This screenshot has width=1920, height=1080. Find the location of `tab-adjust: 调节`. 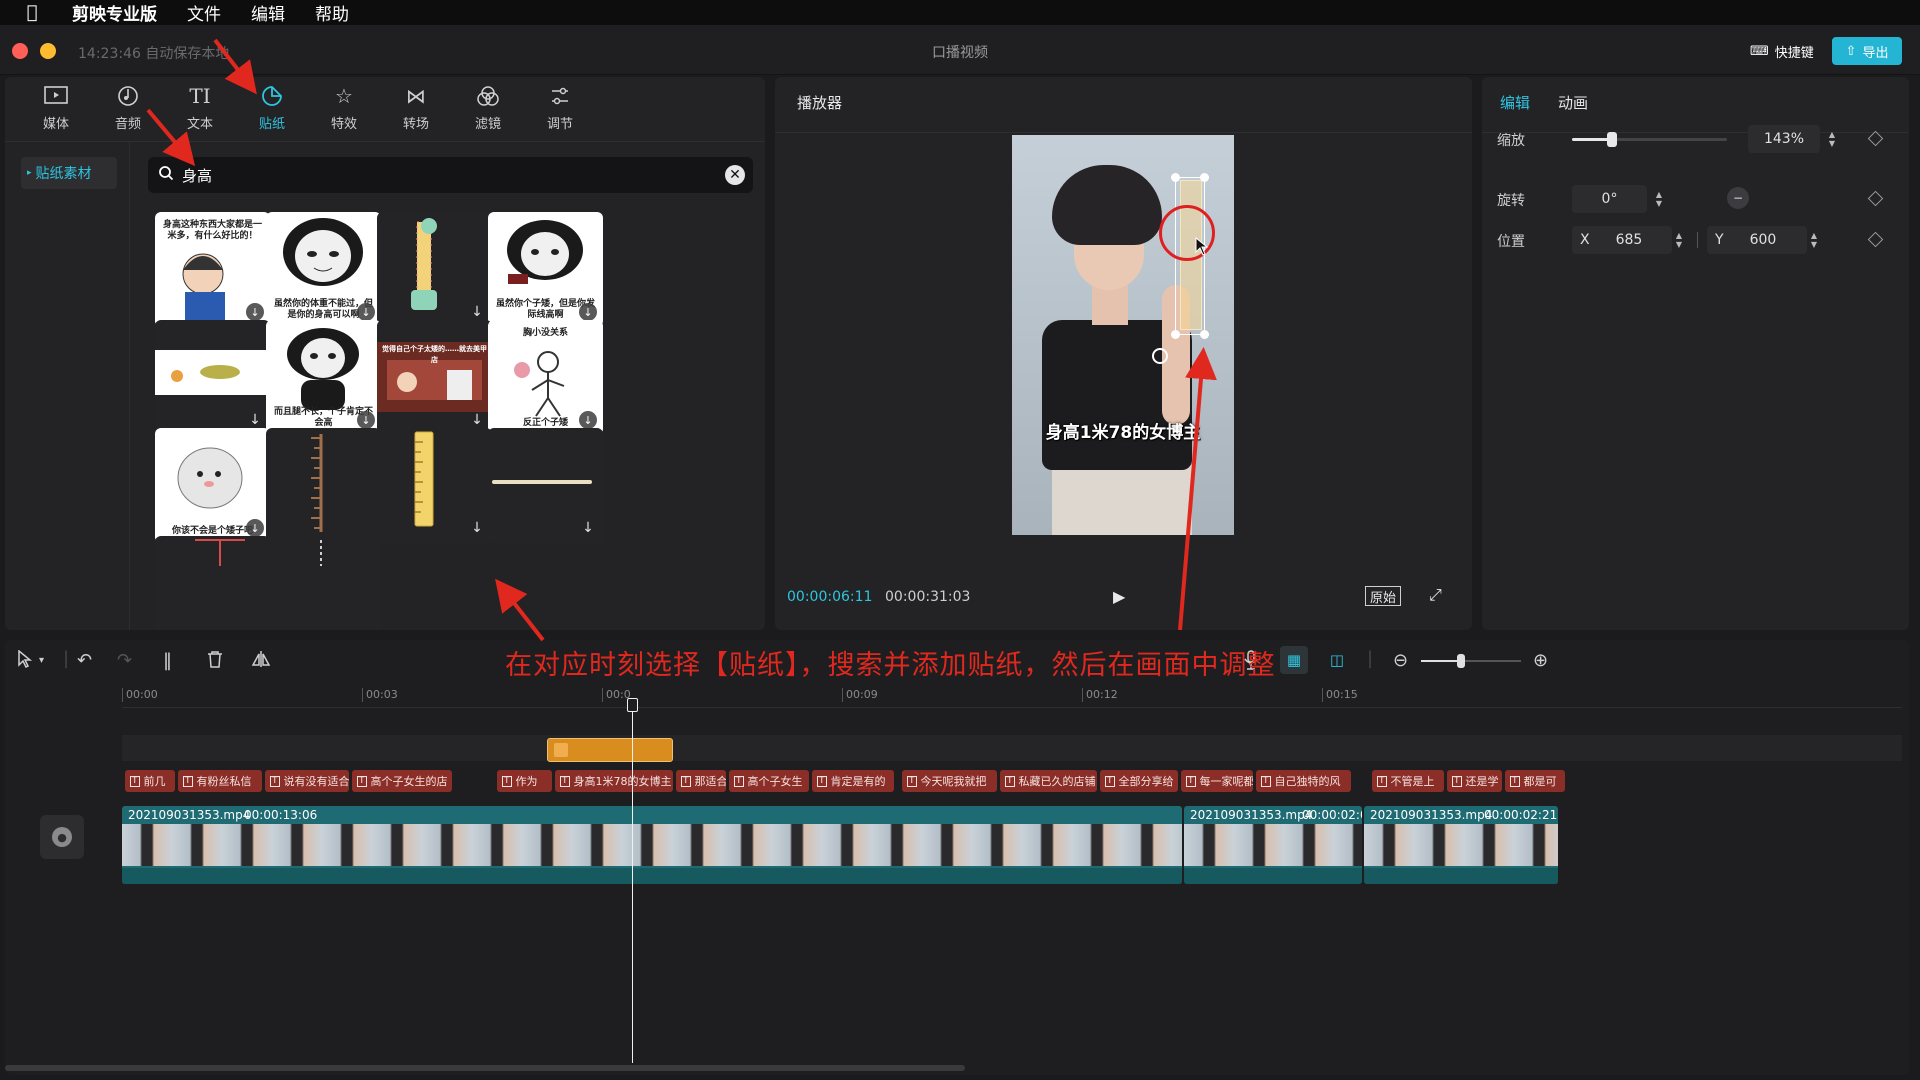

tab-adjust: 调节 is located at coordinates (560, 107).